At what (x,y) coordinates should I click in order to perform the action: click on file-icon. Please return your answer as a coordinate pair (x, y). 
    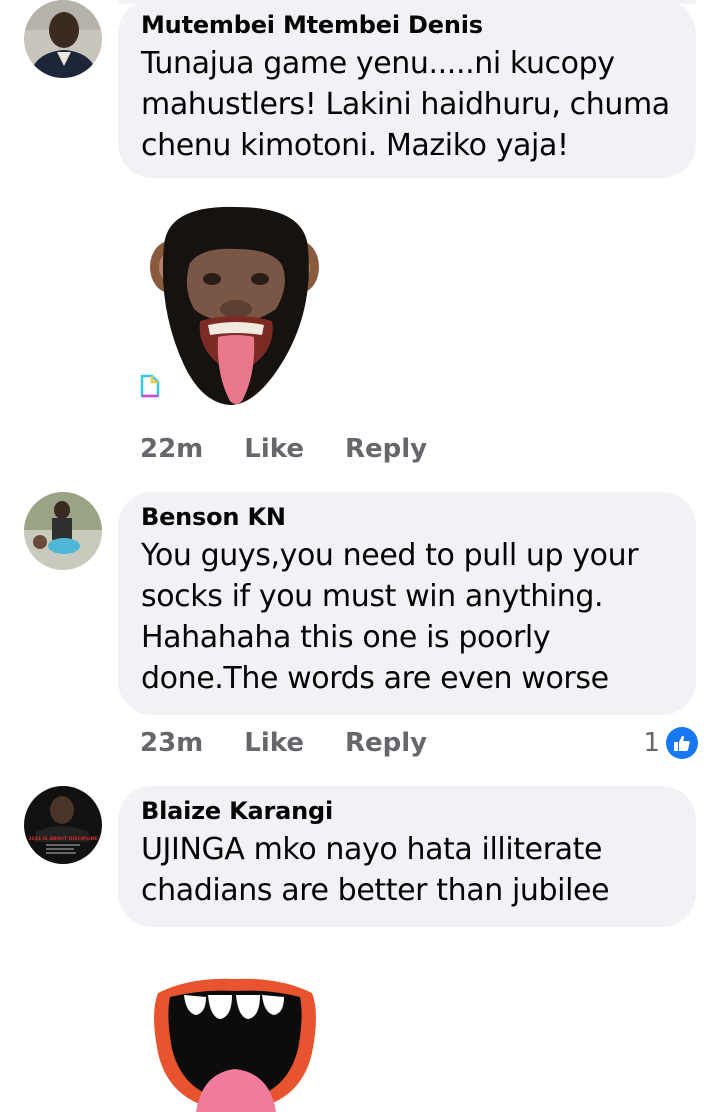
    Looking at the image, I should click on (150, 388).